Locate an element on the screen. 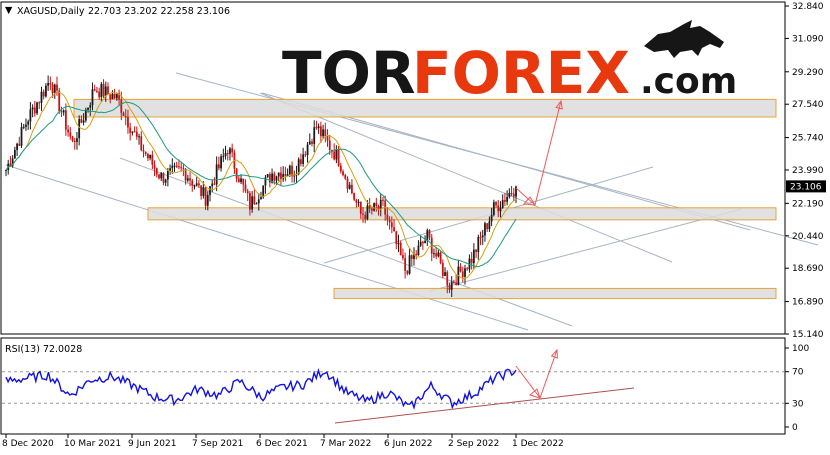  price-axis-label: 23.990 is located at coordinates (808, 171).